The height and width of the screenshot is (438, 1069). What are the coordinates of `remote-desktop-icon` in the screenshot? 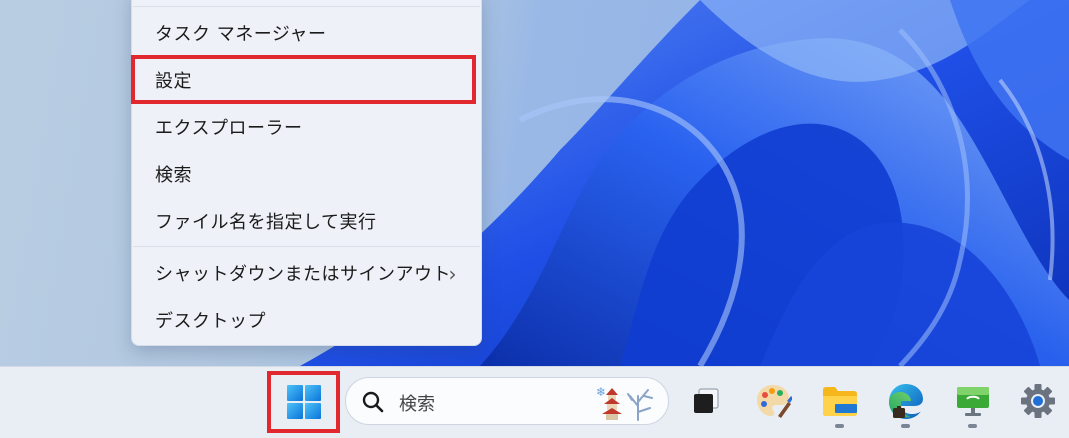 It's located at (973, 401).